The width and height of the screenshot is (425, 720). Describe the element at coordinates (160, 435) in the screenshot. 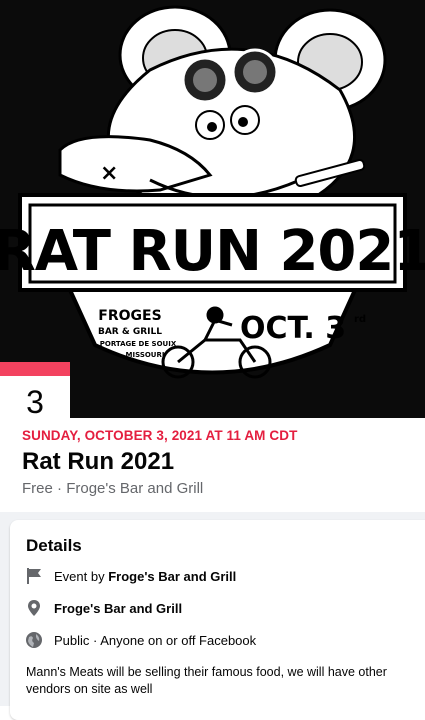

I see `event-datetime: SUNDAY, OCTOBER 3, 2021 AT 11 AM CDT` at that location.